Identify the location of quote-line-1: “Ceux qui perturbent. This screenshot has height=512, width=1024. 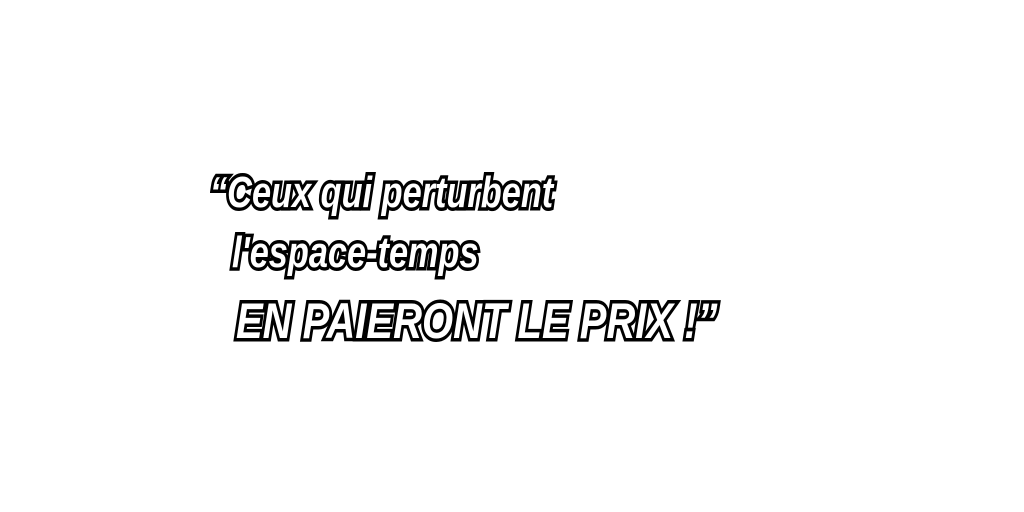
(381, 193).